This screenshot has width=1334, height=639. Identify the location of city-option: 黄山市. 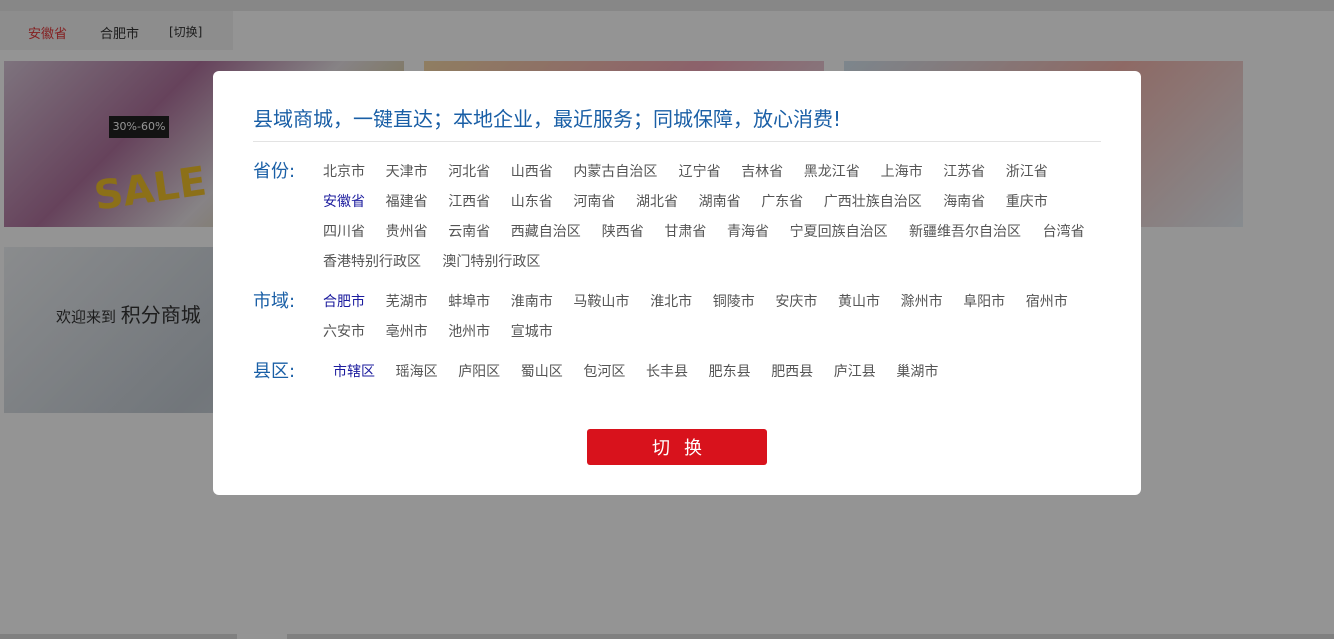
(859, 301).